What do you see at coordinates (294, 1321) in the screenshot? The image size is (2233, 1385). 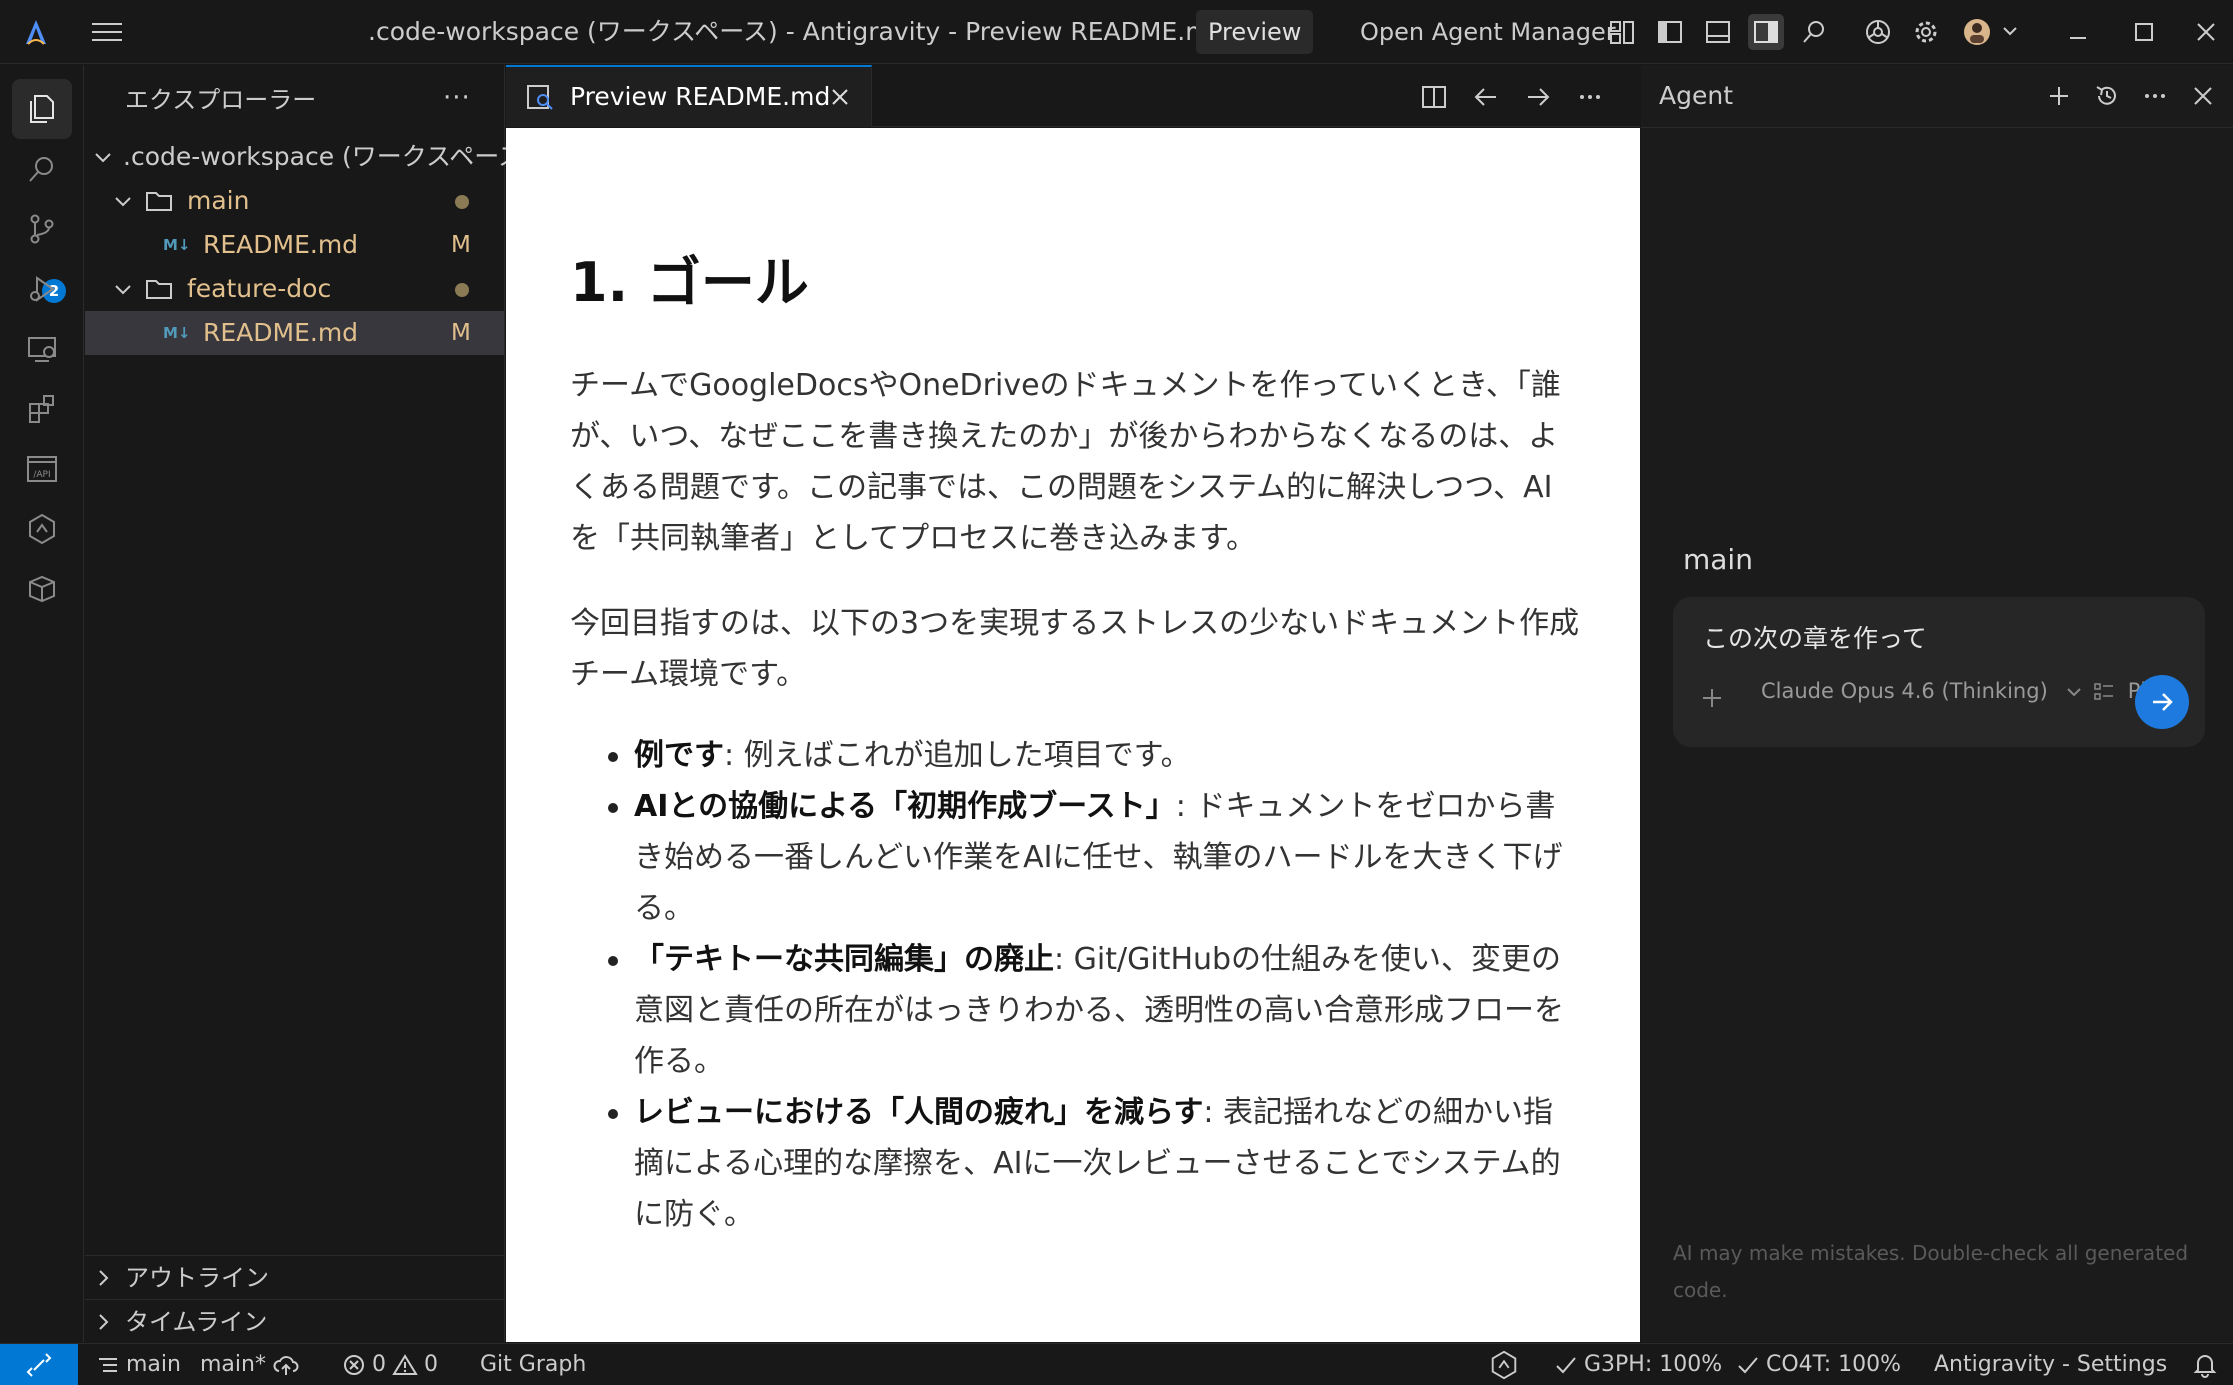 I see `timeline-section: タイムライン` at bounding box center [294, 1321].